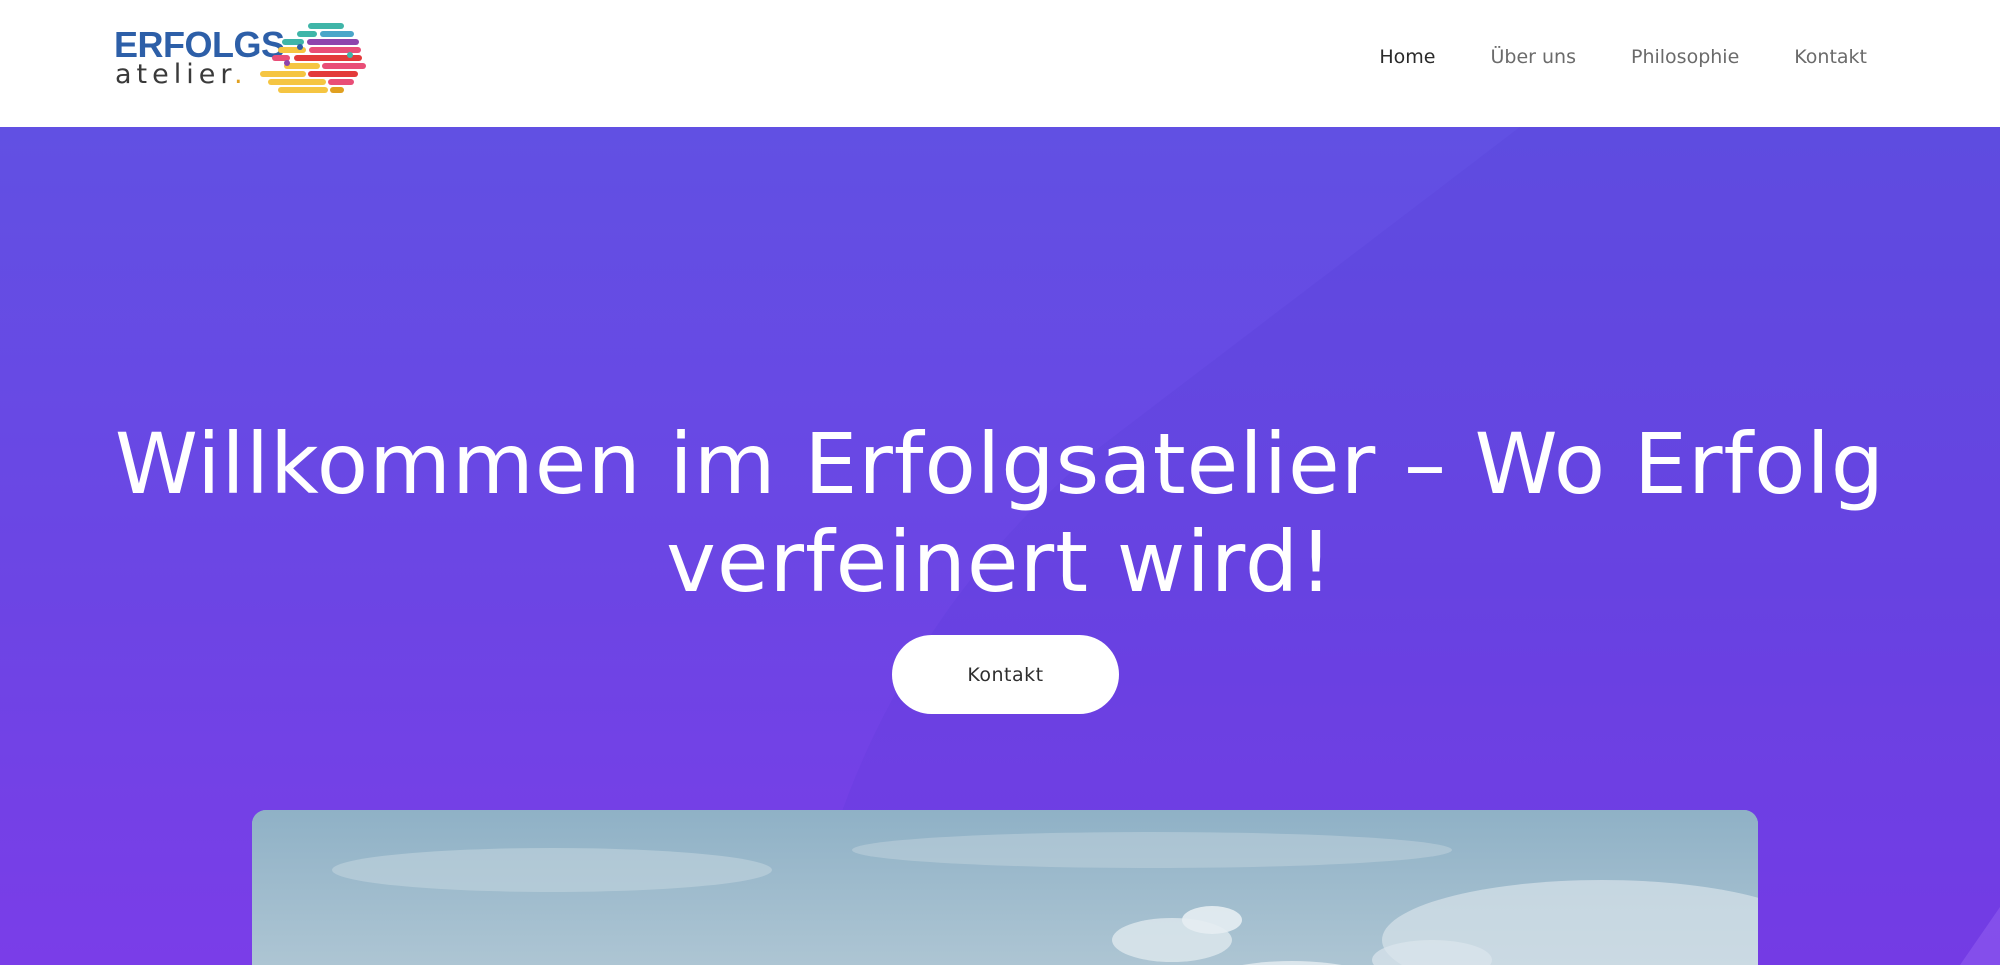 This screenshot has width=2000, height=965. I want to click on erfolgsatelier-logo: ERFOLGS atelier., so click(244, 59).